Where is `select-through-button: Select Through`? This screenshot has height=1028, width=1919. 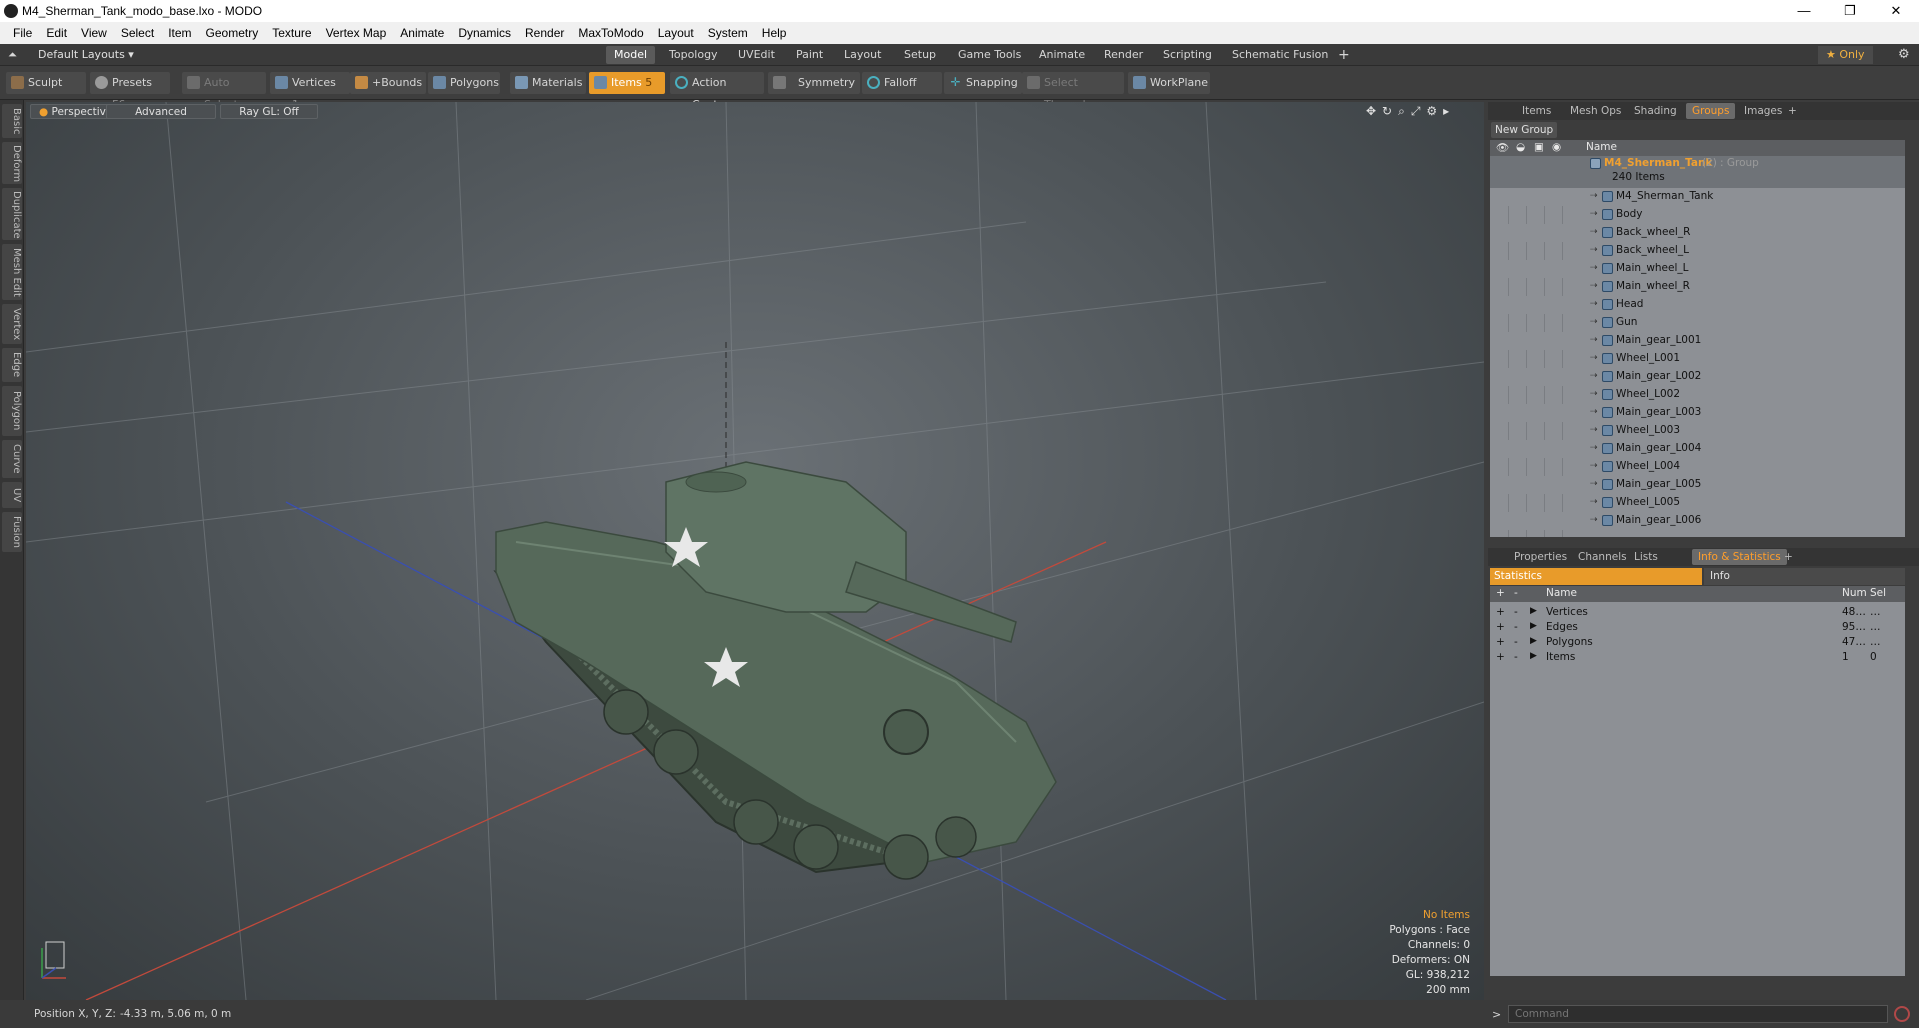
select-through-button: Select Through is located at coordinates (1073, 91).